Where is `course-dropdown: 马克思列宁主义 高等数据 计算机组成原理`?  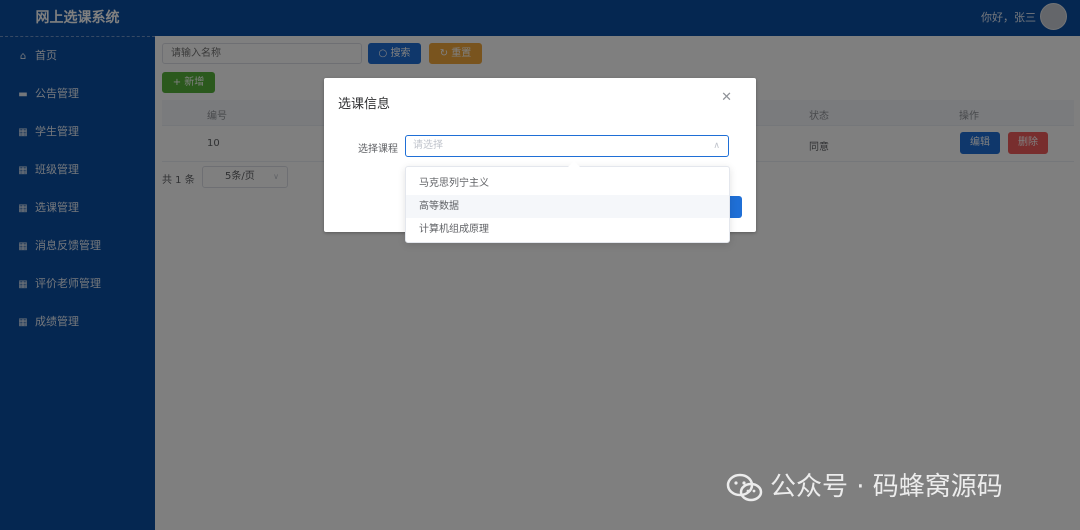
course-dropdown: 马克思列宁主义 高等数据 计算机组成原理 is located at coordinates (567, 202).